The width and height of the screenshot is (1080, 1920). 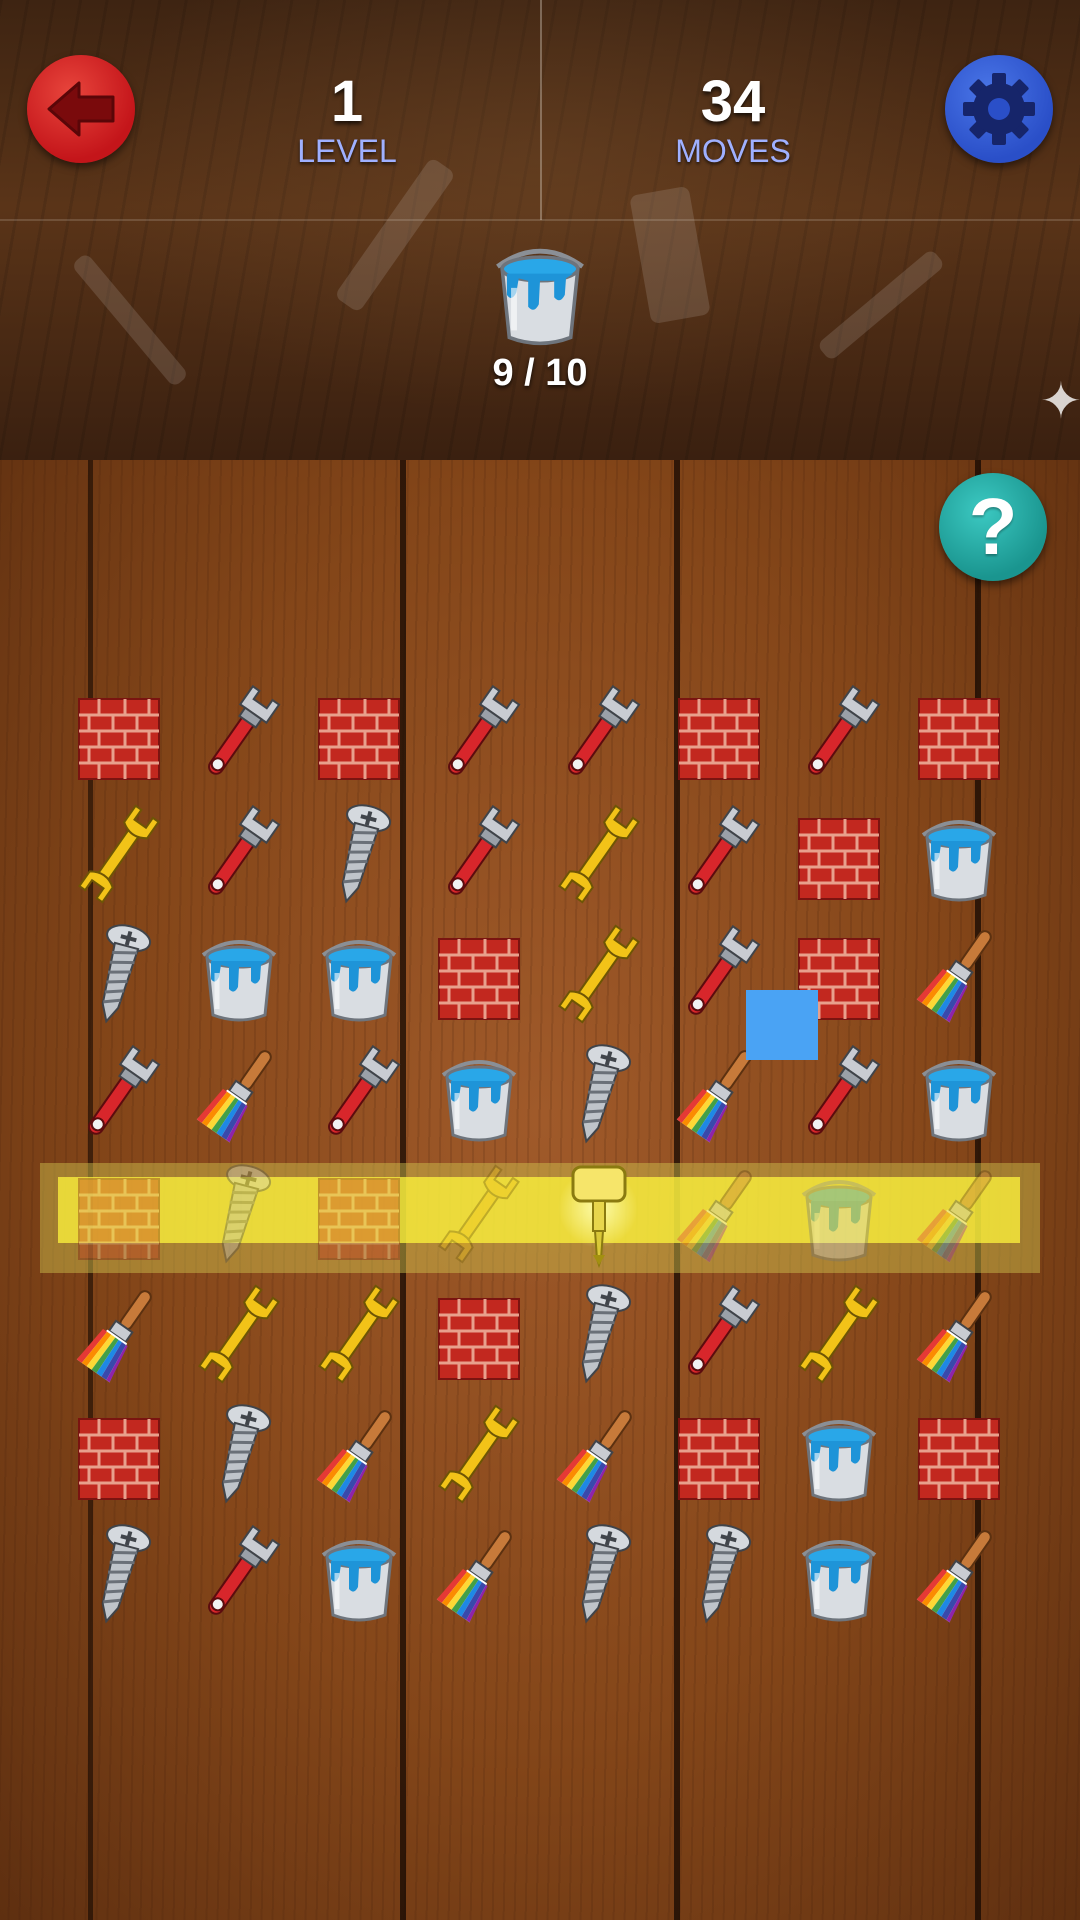 I want to click on back-button, so click(x=81, y=109).